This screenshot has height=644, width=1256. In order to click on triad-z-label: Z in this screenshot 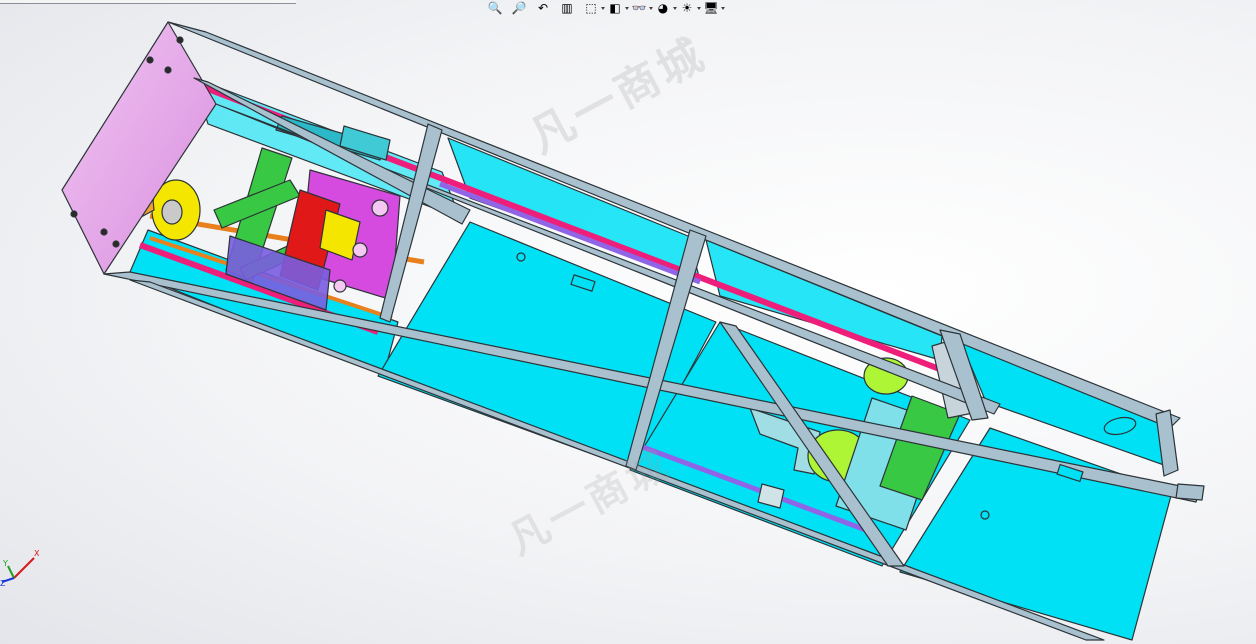, I will do `click(3, 583)`.